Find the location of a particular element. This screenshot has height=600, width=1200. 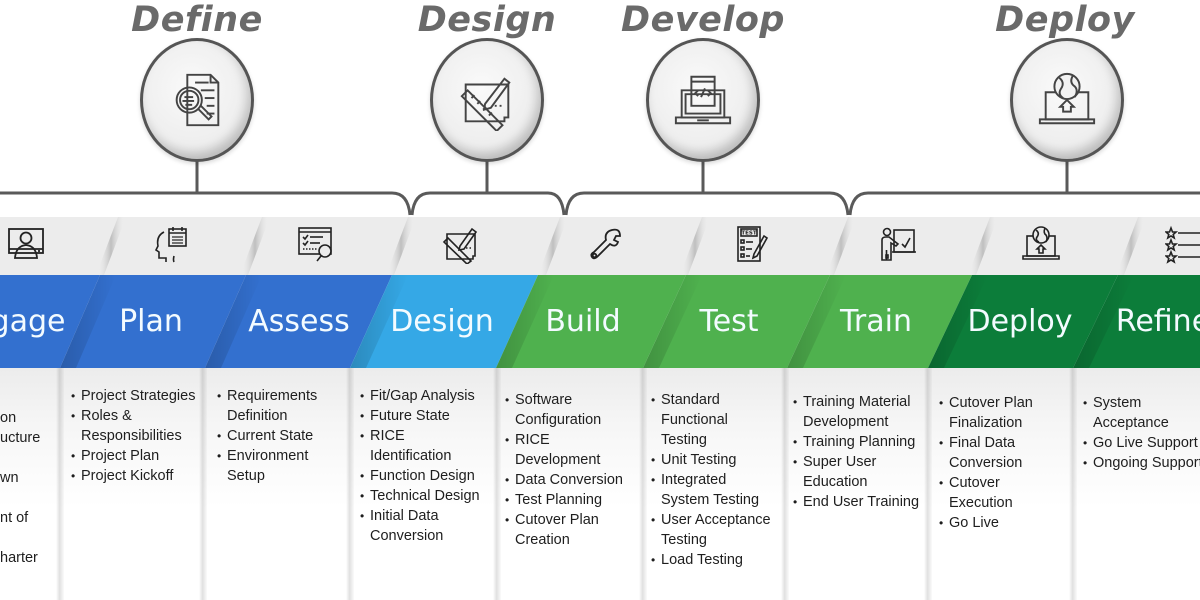

user-monitor-icon is located at coordinates (26, 243).